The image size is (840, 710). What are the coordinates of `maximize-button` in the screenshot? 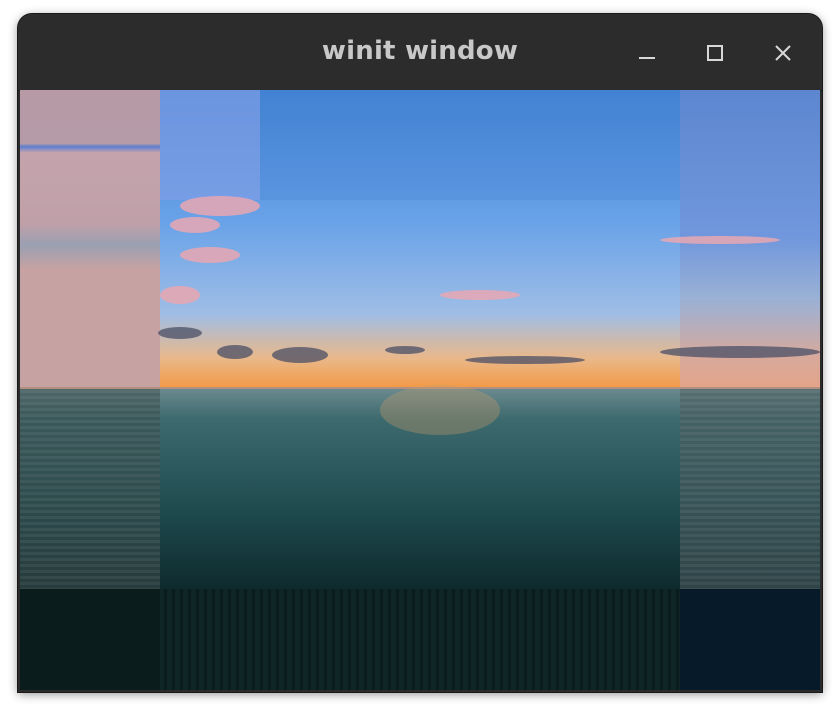 It's located at (715, 53).